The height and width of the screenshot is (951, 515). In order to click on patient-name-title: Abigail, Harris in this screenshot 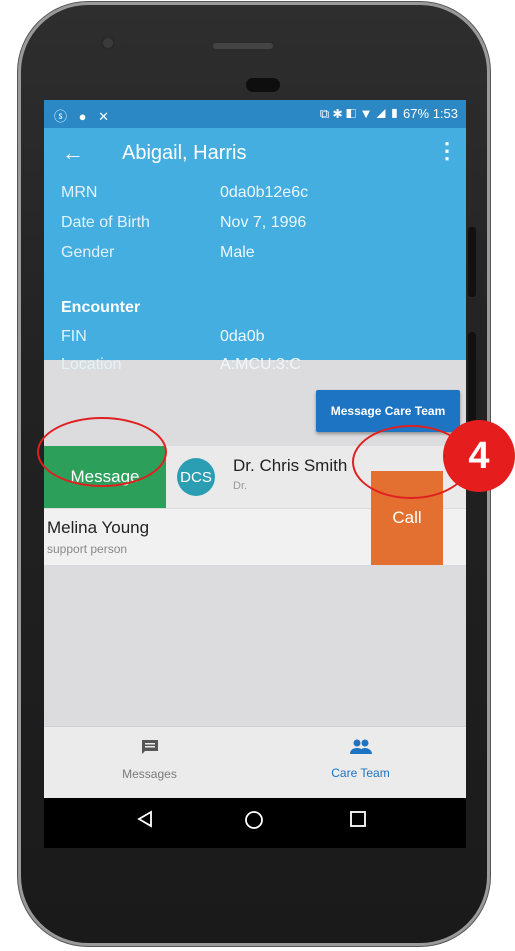, I will do `click(184, 153)`.